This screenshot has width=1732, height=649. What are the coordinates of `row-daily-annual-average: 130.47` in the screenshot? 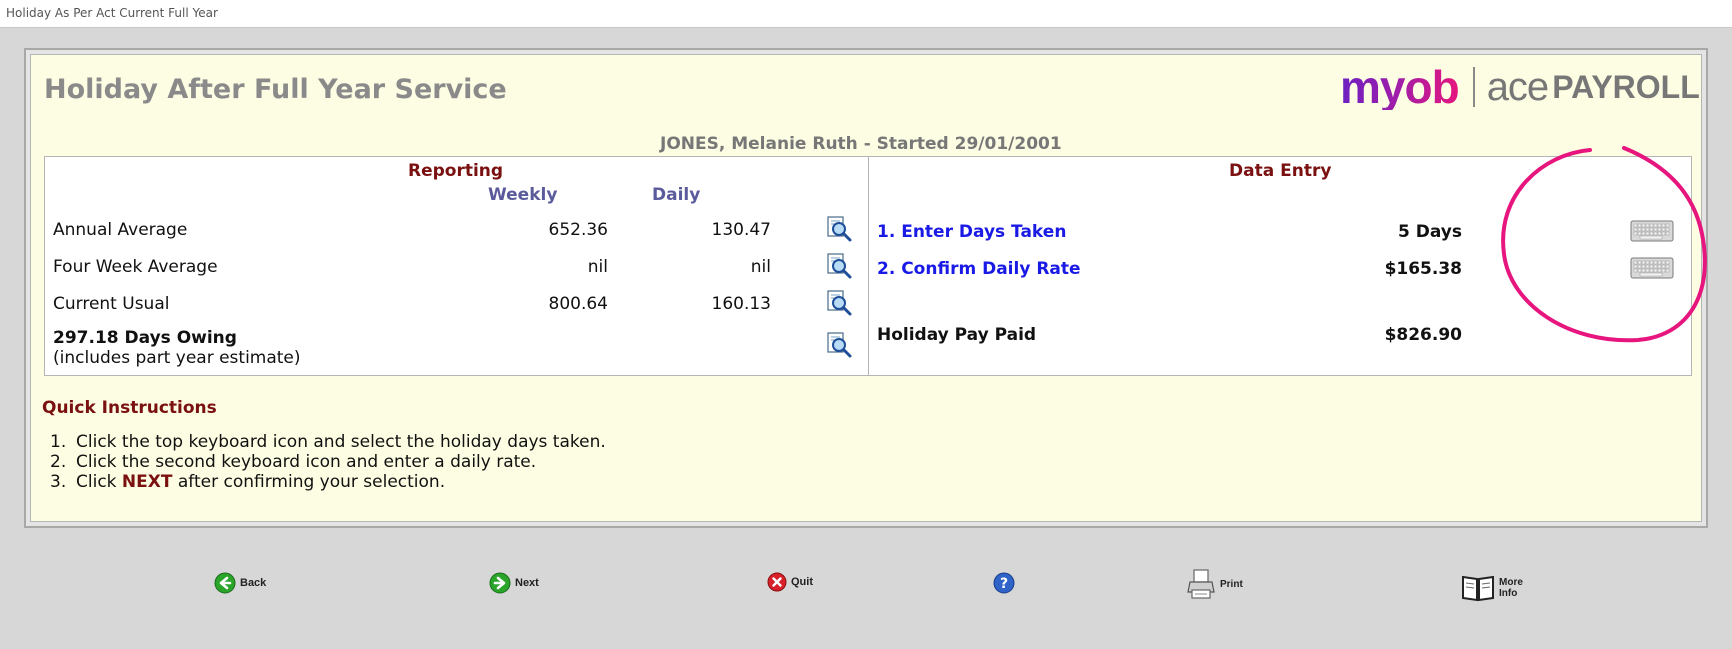 It's located at (741, 230).